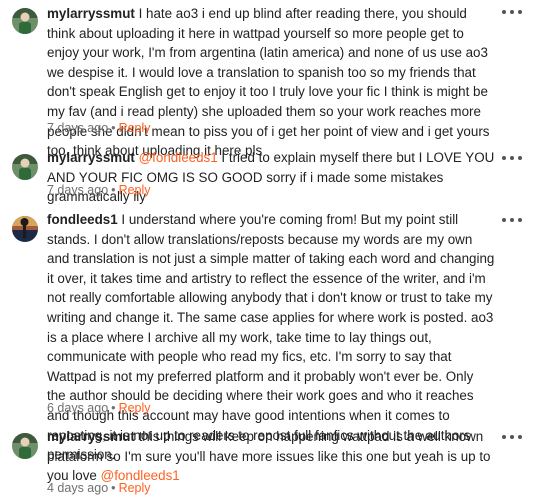  What do you see at coordinates (78, 408) in the screenshot?
I see `comment-timestamp: 6 days ago` at bounding box center [78, 408].